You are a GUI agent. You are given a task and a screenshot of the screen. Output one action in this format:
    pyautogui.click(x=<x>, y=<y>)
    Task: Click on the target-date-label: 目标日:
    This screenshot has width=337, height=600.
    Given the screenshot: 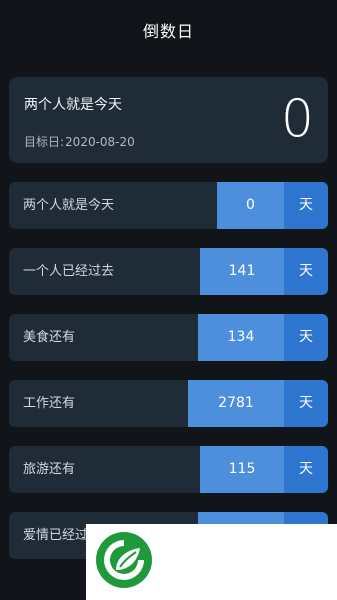 What is the action you would take?
    pyautogui.click(x=44, y=142)
    